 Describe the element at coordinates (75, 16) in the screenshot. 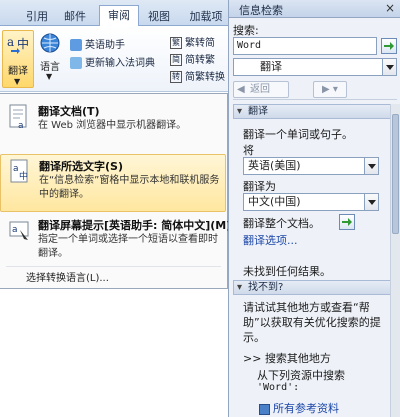

I see `tab-mailings: 邮件` at that location.